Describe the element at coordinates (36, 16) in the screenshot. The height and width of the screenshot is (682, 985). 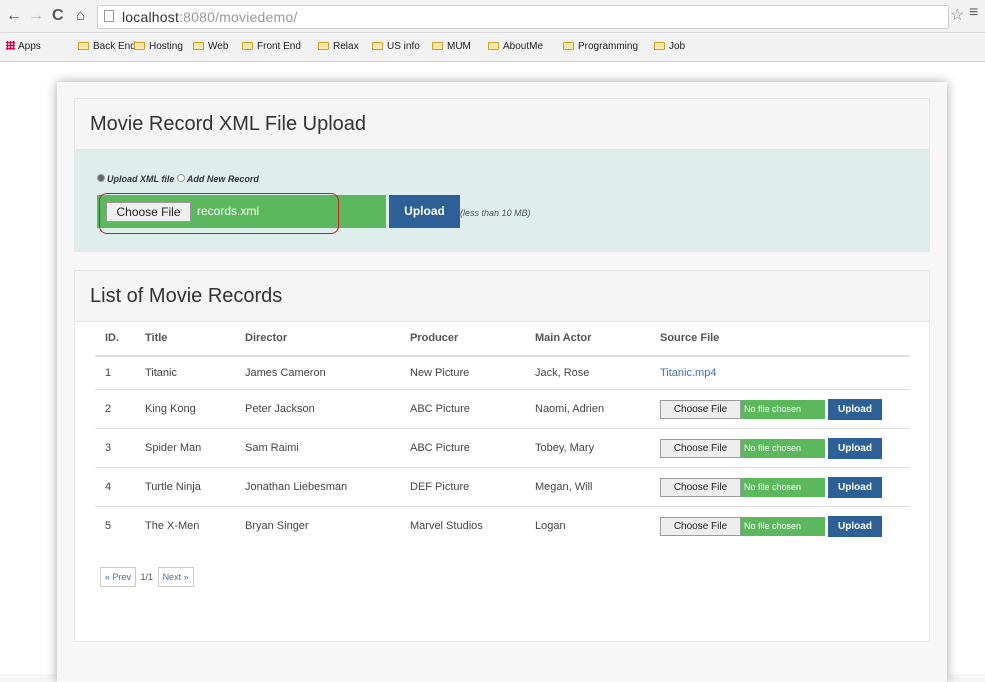
I see `forward-arrow-icon: →` at that location.